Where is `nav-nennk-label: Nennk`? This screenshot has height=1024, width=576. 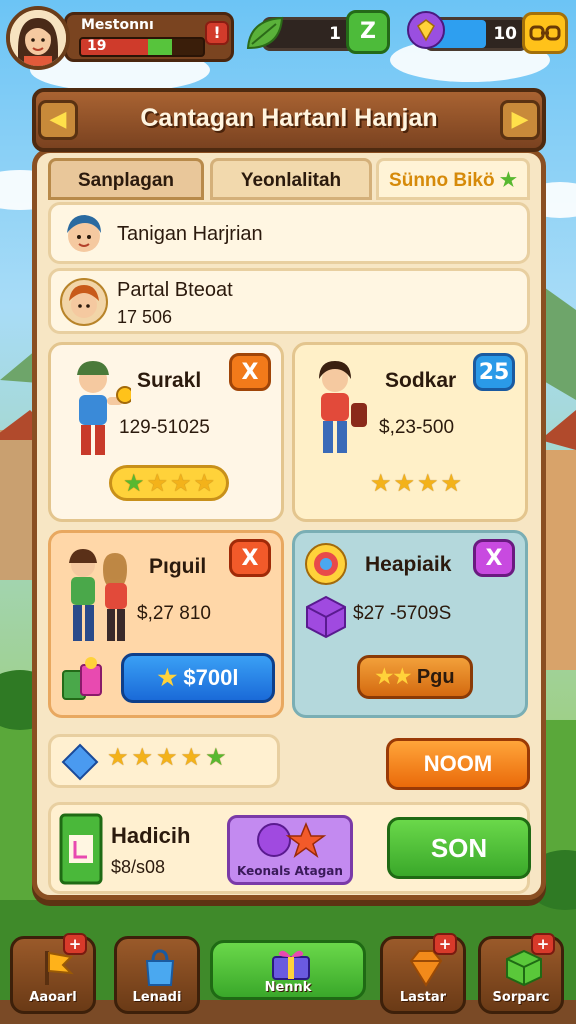 nav-nennk-label: Nennk is located at coordinates (288, 987).